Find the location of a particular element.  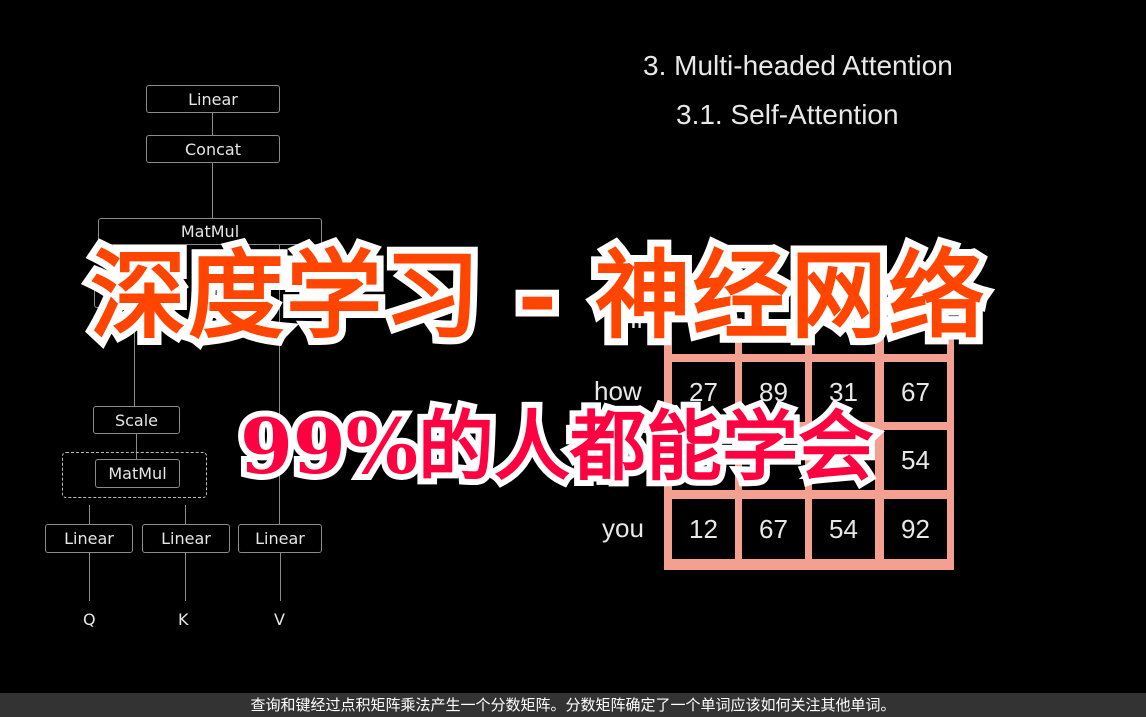

overlay-subtitle: 99%的人都能学会 is located at coordinates (557, 446).